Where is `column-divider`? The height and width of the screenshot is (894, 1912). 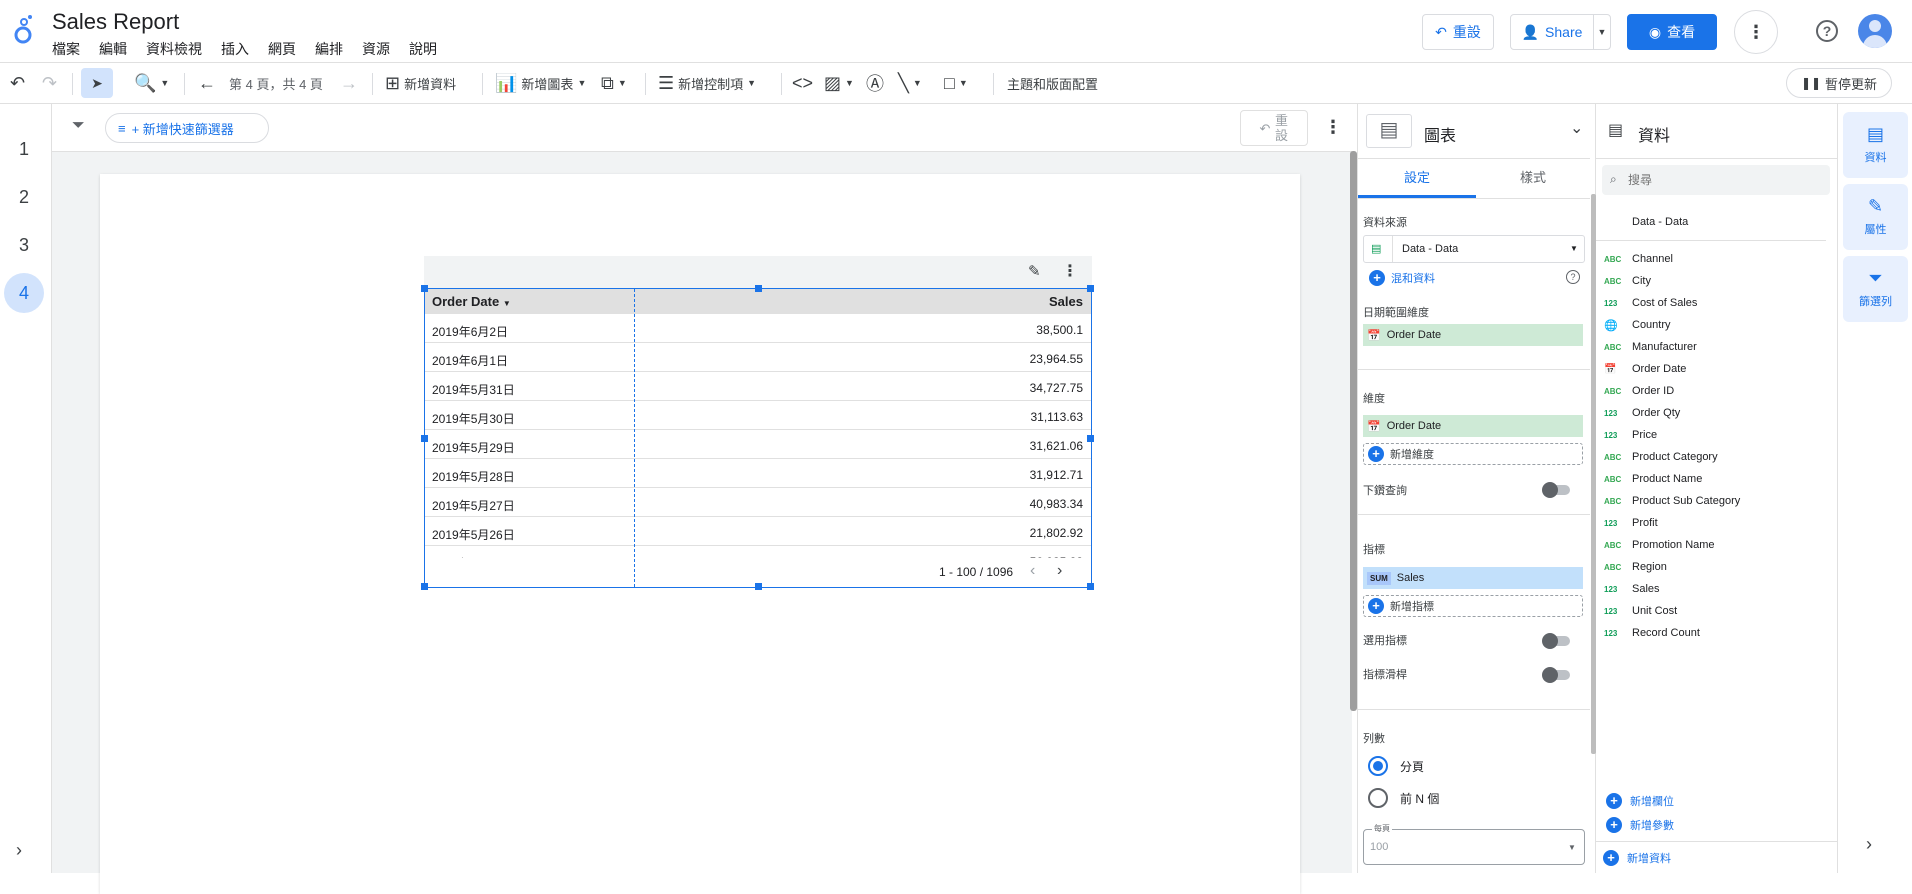 column-divider is located at coordinates (634, 438).